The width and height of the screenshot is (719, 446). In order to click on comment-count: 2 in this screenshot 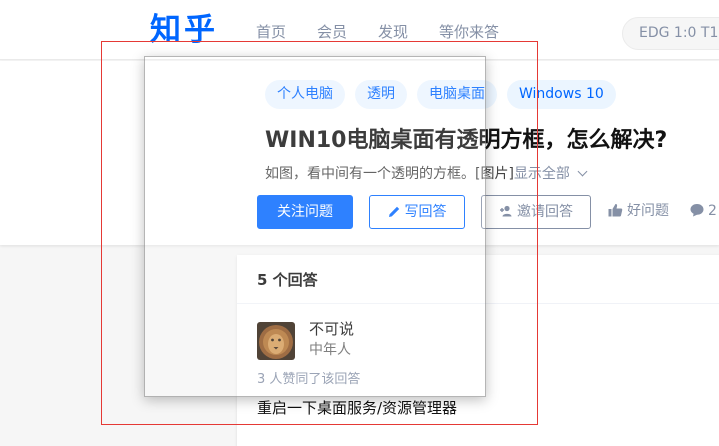, I will do `click(712, 211)`.